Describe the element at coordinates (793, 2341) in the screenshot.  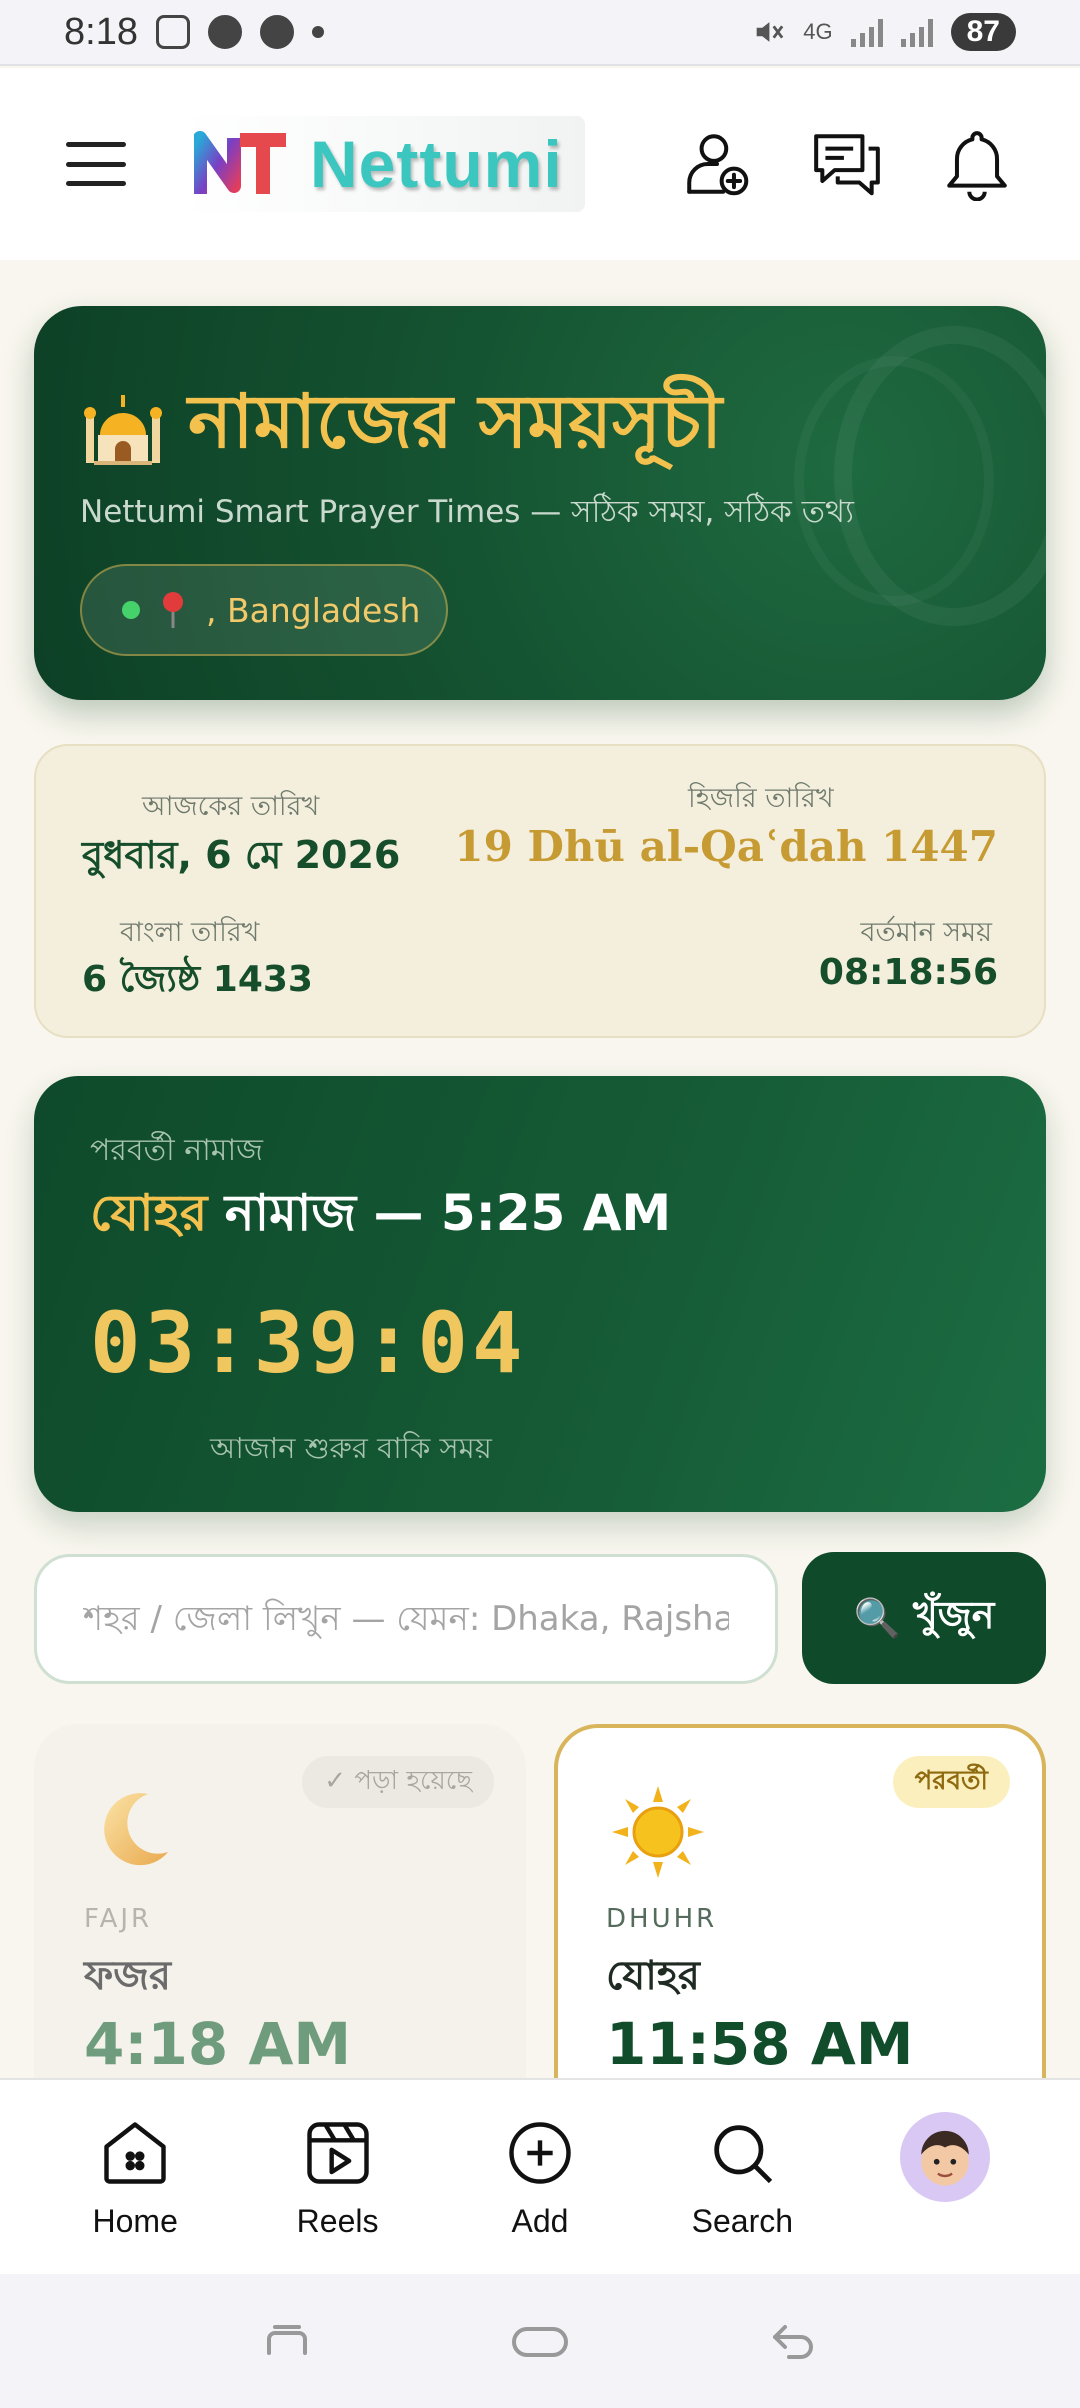
I see `back-icon` at that location.